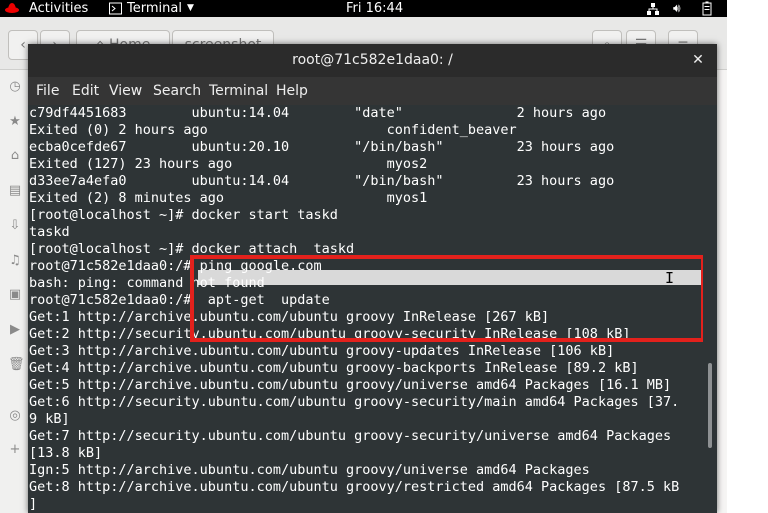  I want to click on downloads-icon: ⇩, so click(15, 226).